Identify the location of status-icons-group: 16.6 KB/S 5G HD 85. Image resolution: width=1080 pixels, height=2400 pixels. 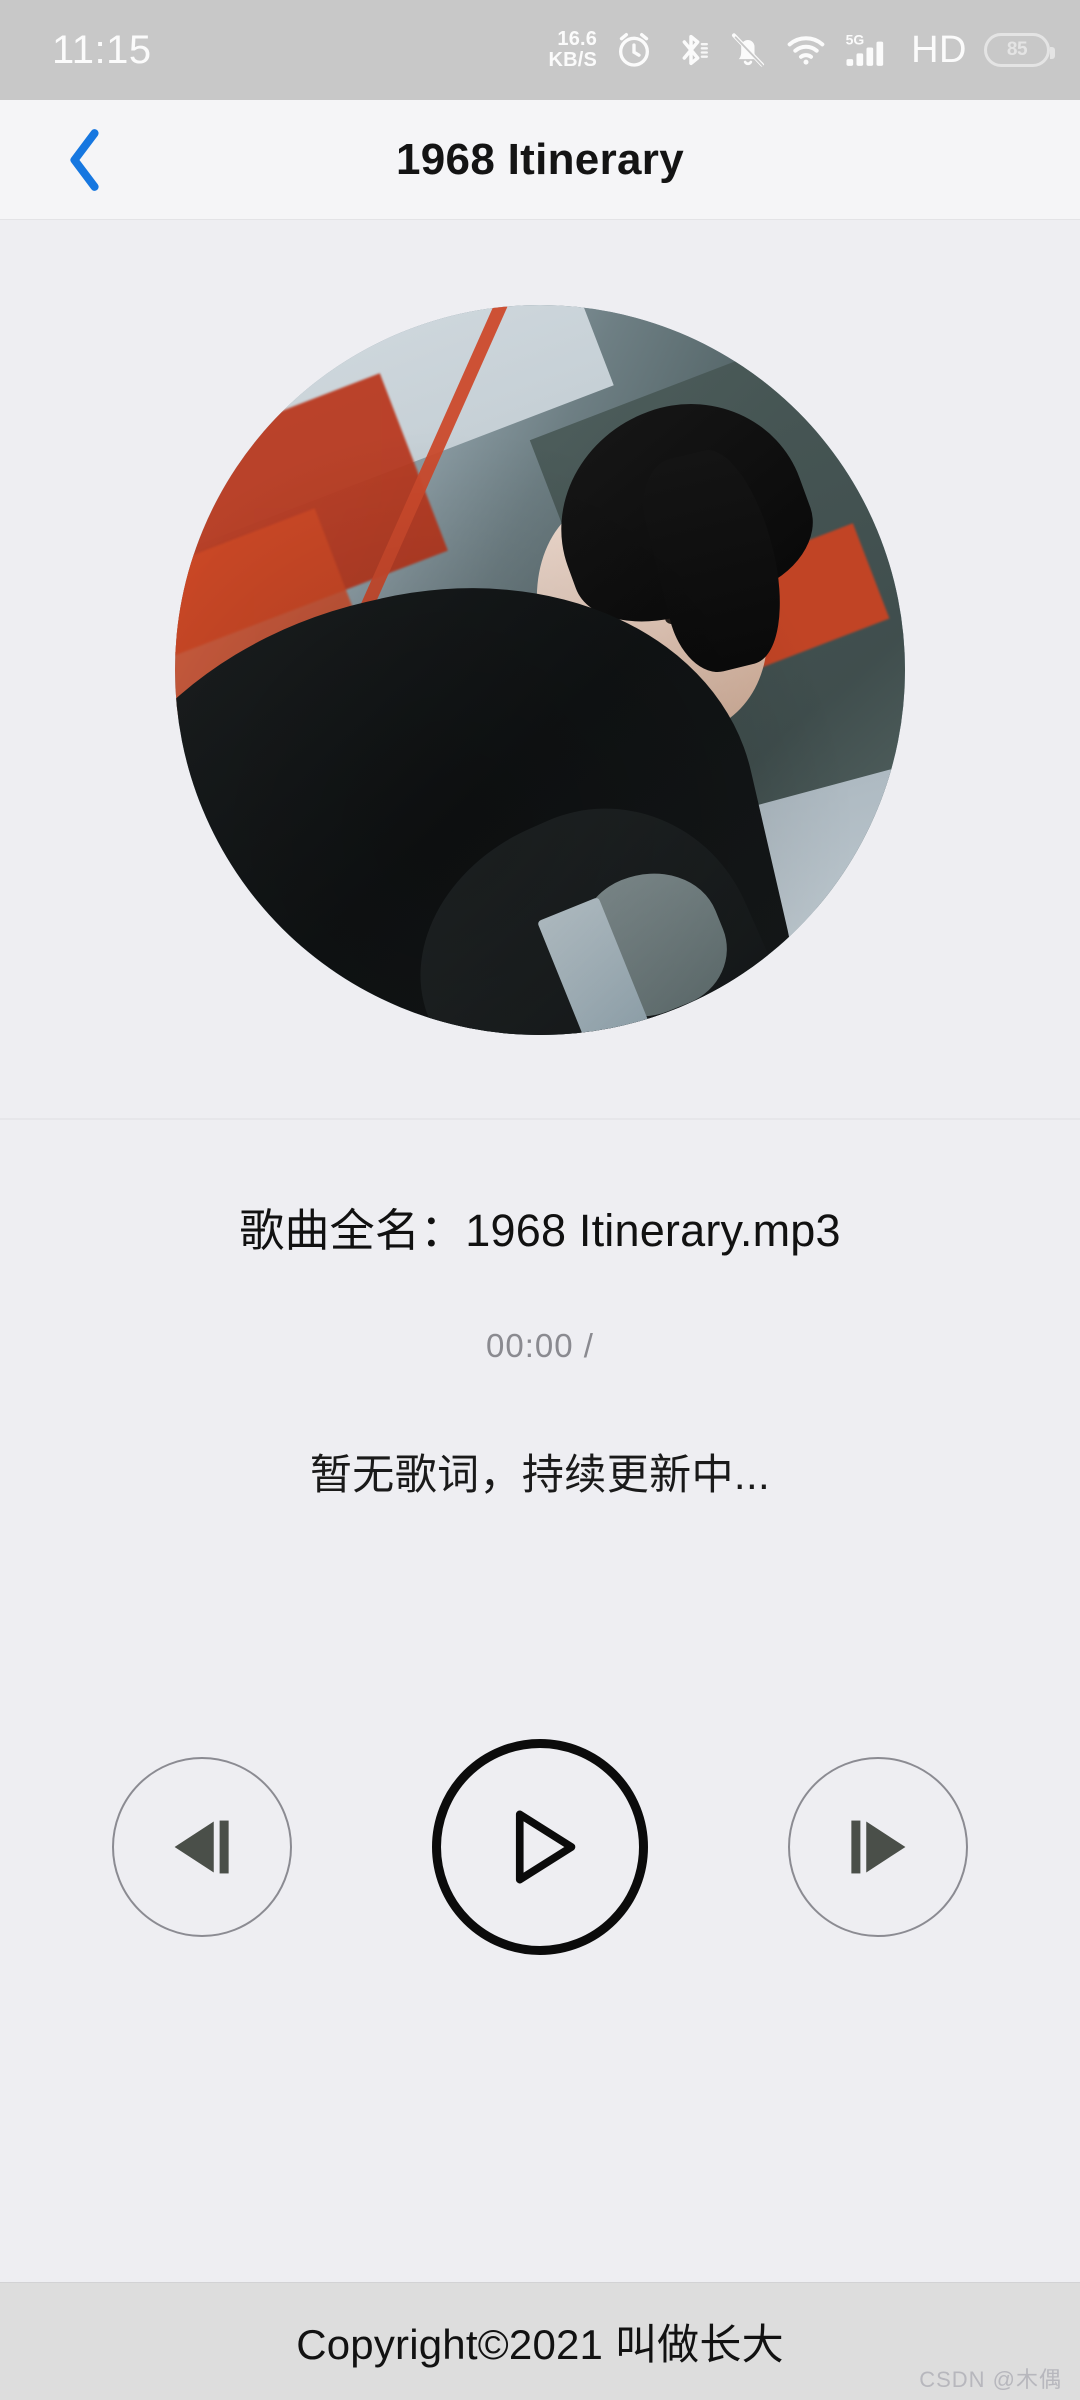
(802, 50).